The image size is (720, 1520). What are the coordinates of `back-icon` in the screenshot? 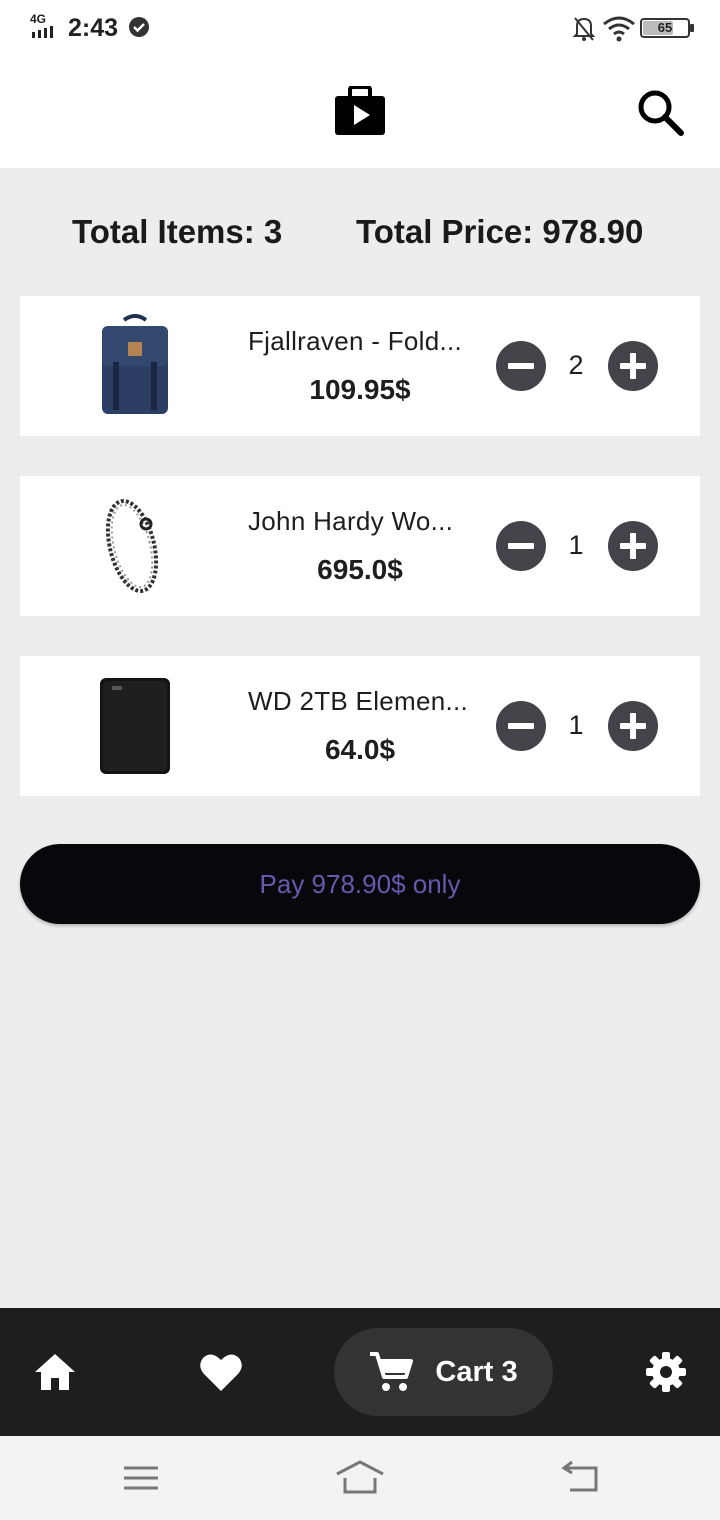 It's located at (581, 1478).